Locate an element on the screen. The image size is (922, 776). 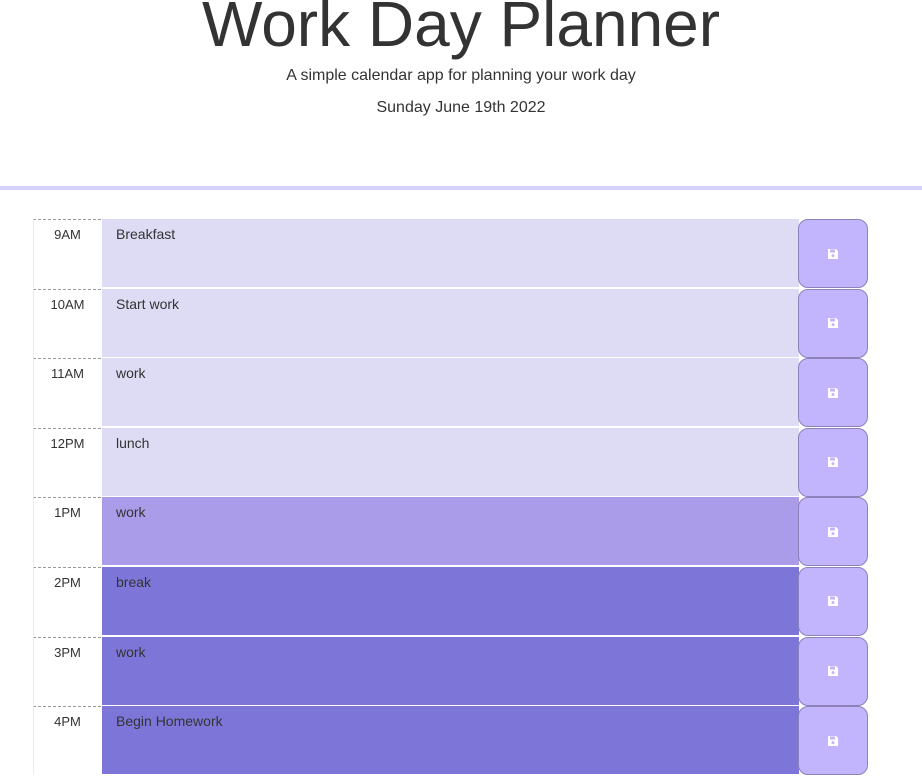
time-block: 3PM work is located at coordinates (450, 671).